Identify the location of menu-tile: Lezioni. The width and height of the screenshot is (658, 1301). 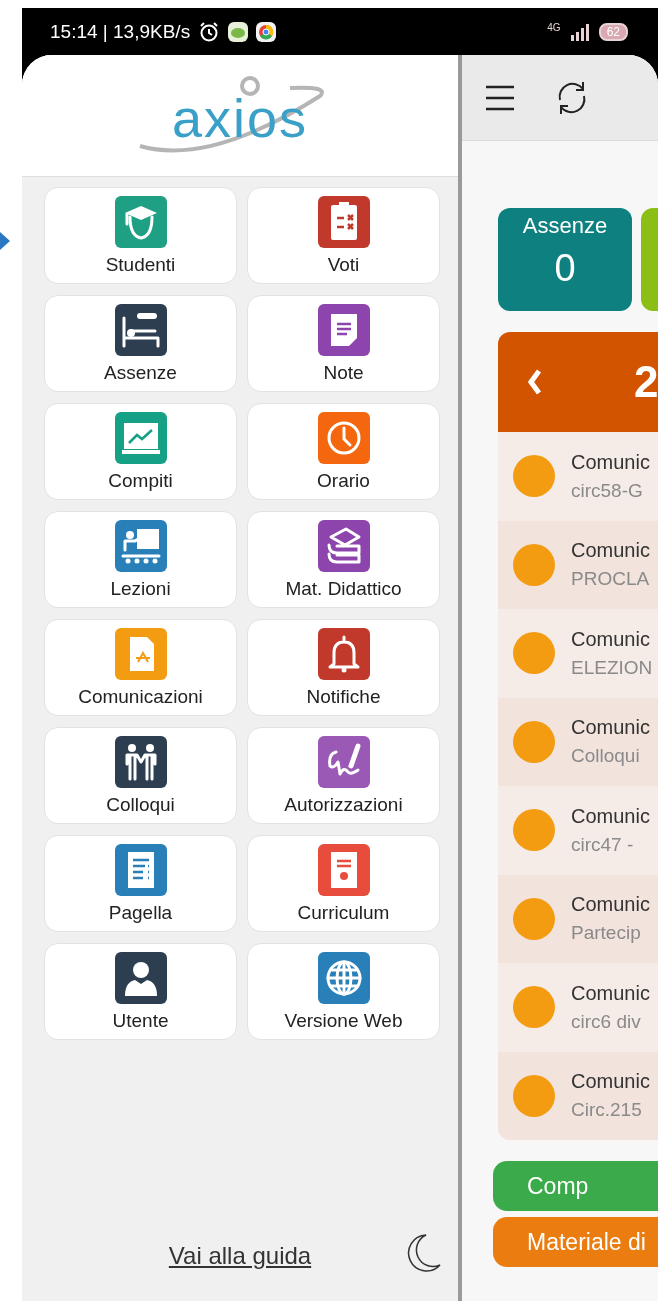
(140, 559).